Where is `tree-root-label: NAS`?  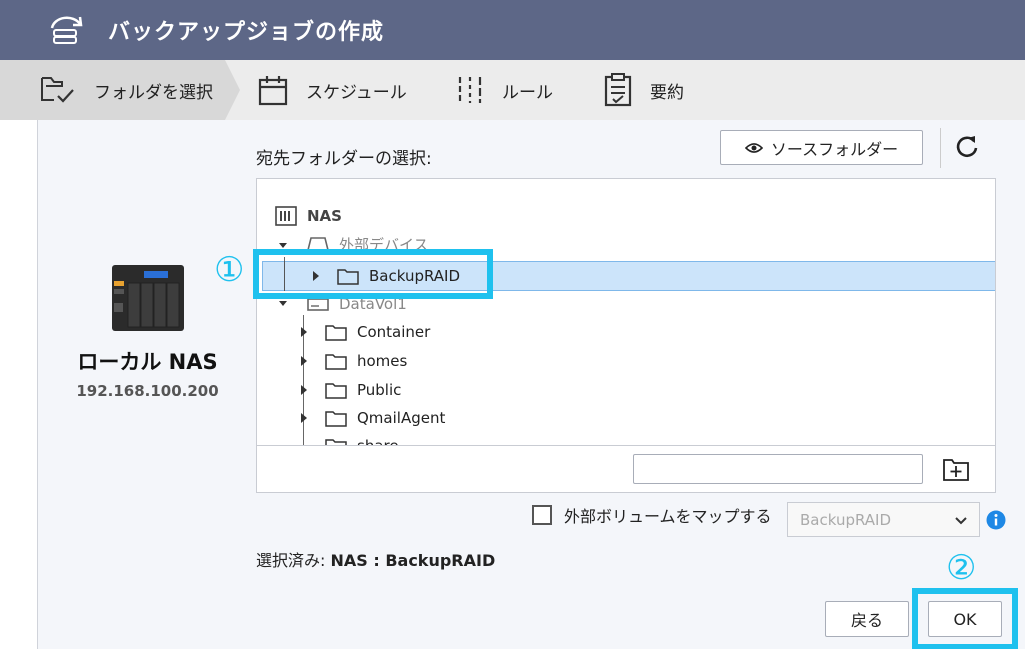 tree-root-label: NAS is located at coordinates (324, 216).